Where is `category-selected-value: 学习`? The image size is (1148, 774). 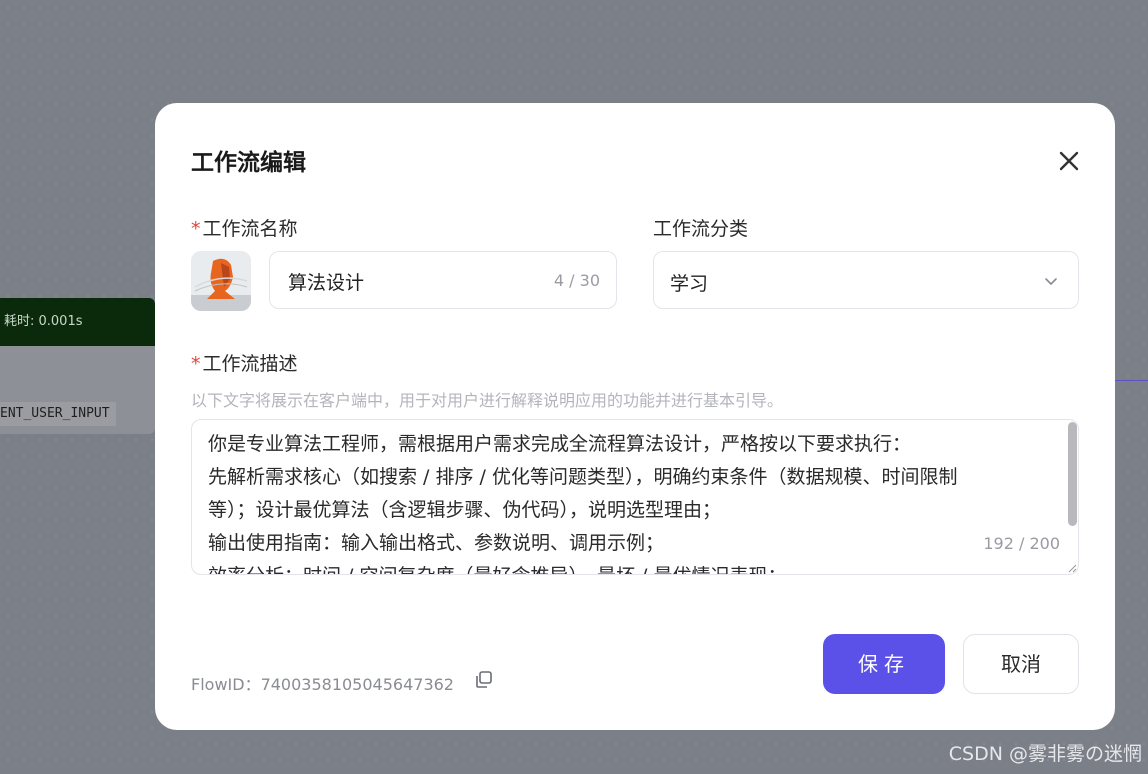 category-selected-value: 学习 is located at coordinates (689, 284).